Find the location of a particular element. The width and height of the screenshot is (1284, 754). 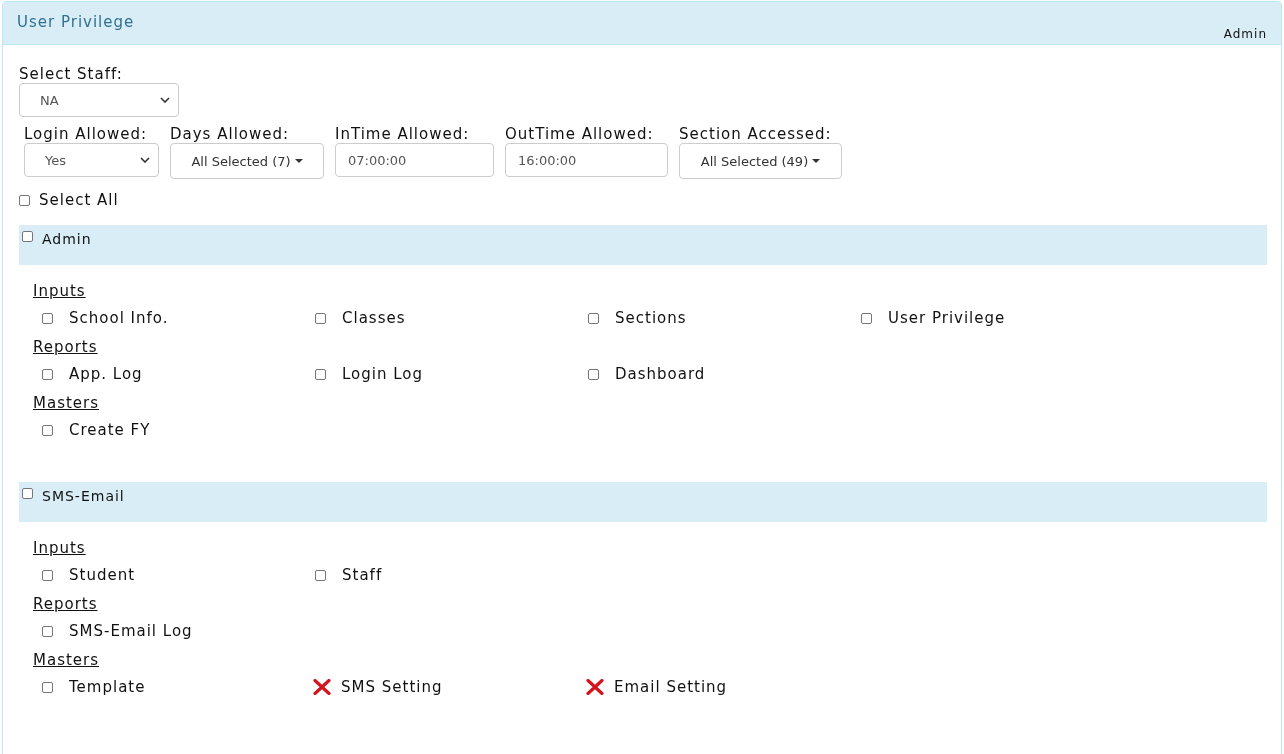

privilege-label: Classes is located at coordinates (374, 318).